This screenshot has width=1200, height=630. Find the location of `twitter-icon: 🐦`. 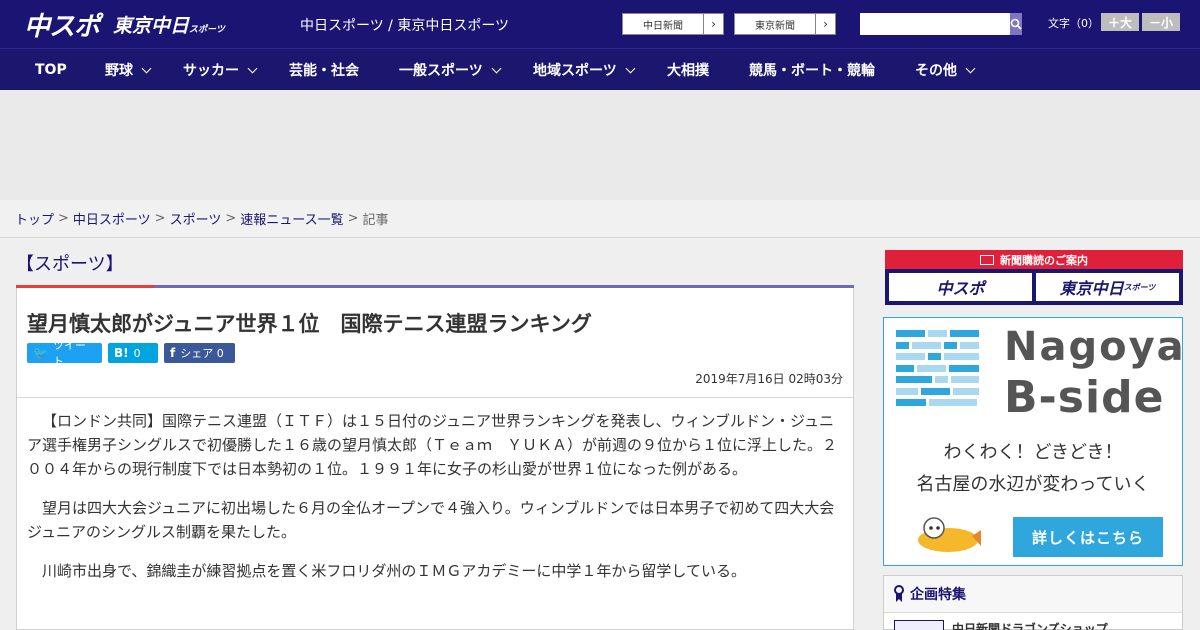

twitter-icon: 🐦 is located at coordinates (40, 353).